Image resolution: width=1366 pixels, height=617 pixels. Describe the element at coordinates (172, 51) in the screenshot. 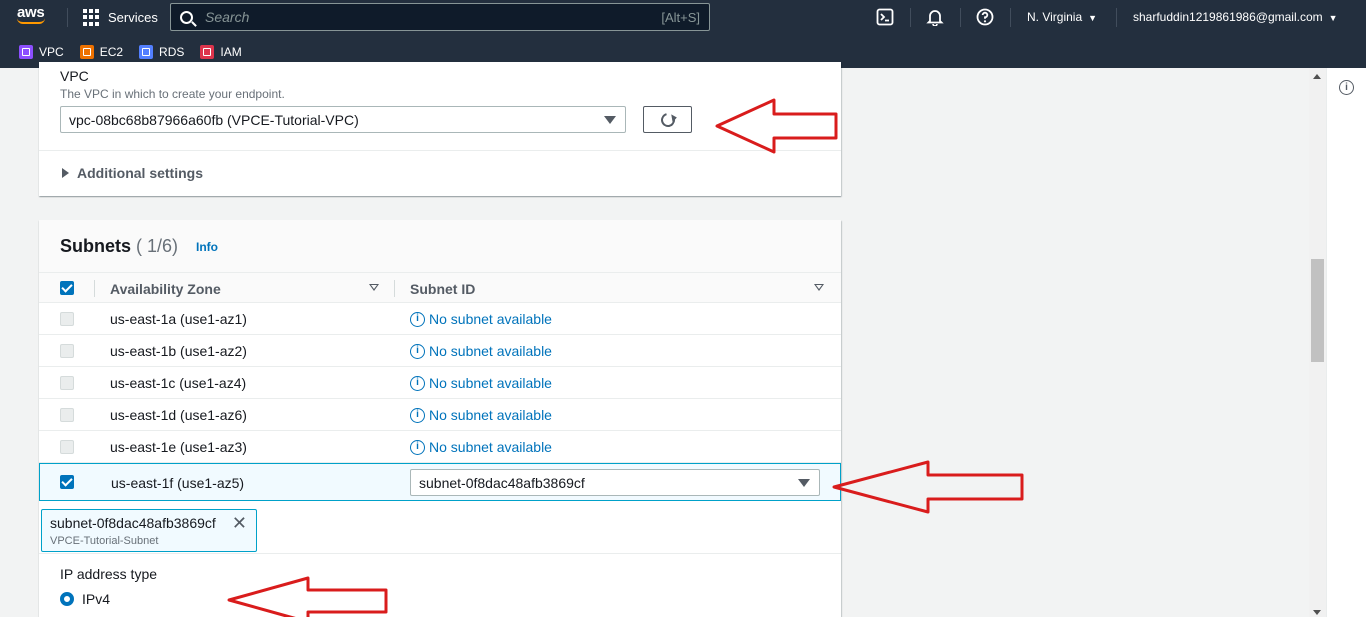

I see `favorite-label: RDS` at that location.